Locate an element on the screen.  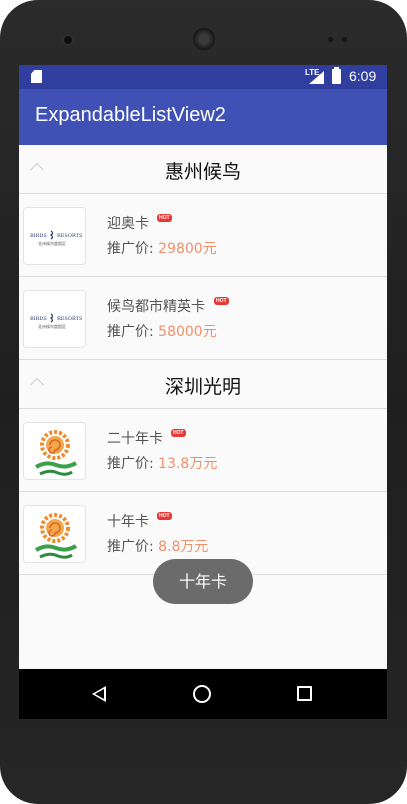
card-name: 候鸟都市精英卡 is located at coordinates (156, 307).